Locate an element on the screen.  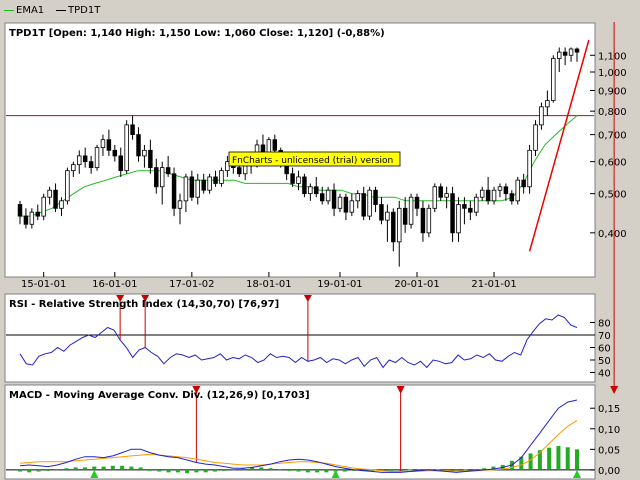
price-y-tick-label: 0,400 is located at coordinates (612, 234).